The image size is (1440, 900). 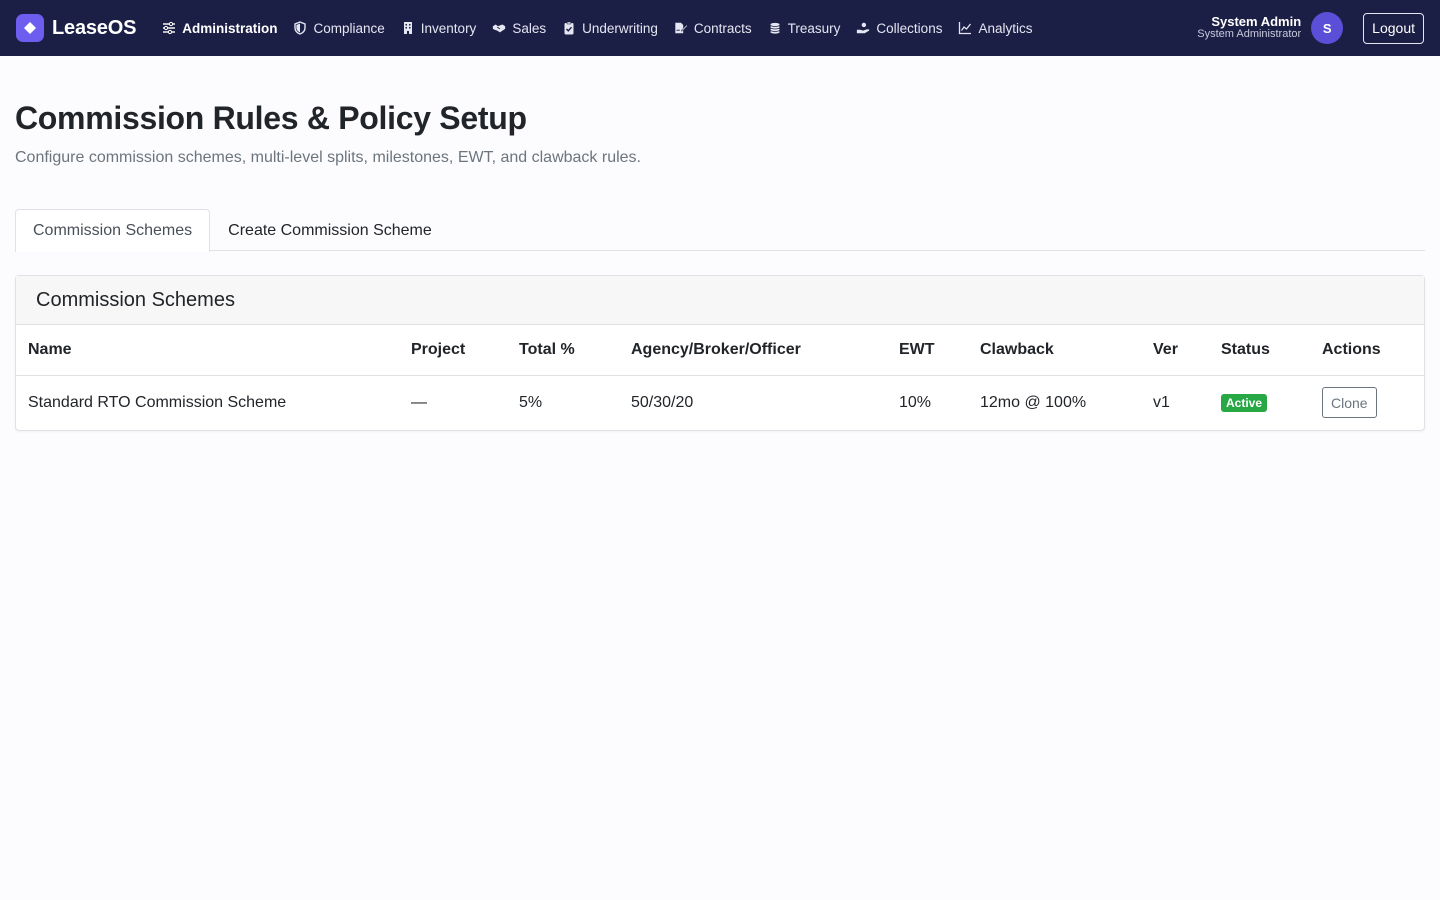 I want to click on brand-name: LeaseOS, so click(x=94, y=27).